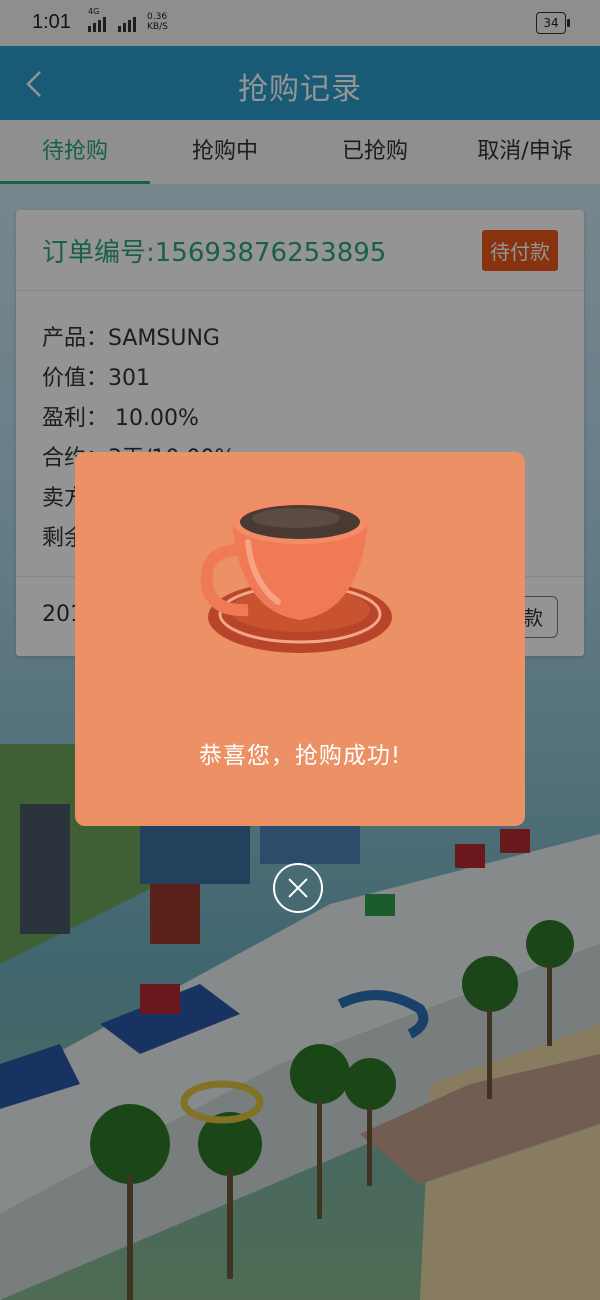  I want to click on close-button, so click(298, 888).